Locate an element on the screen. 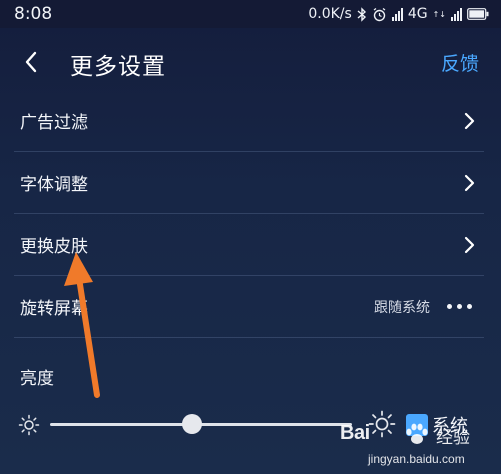 This screenshot has height=474, width=501. app-header: 更多设置 反馈 is located at coordinates (250, 62).